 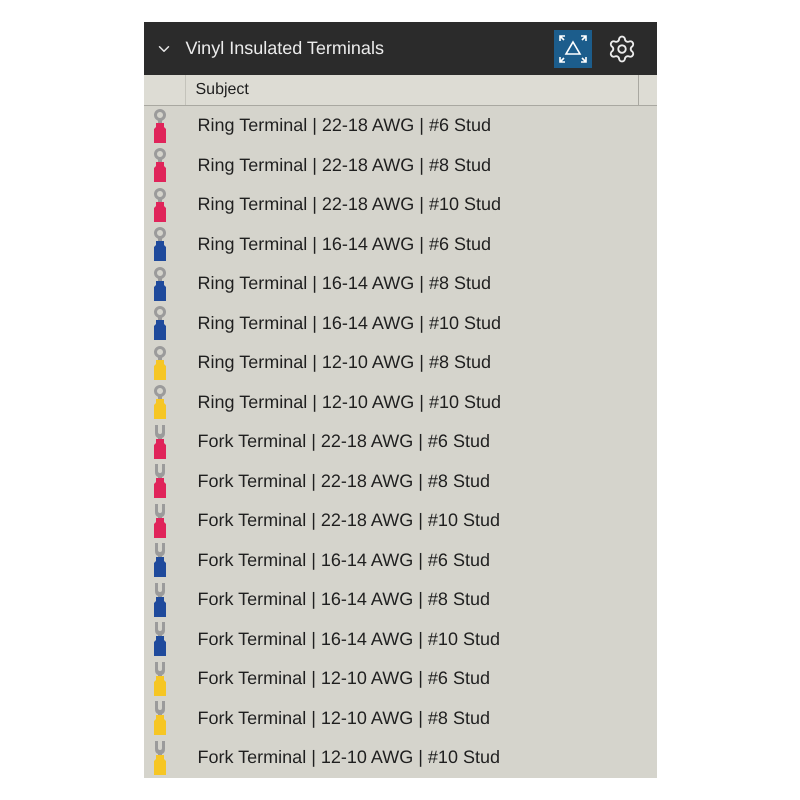 What do you see at coordinates (344, 323) in the screenshot?
I see `terminal-subject: Ring Terminal | 16-14 AWG | #10 Stud` at bounding box center [344, 323].